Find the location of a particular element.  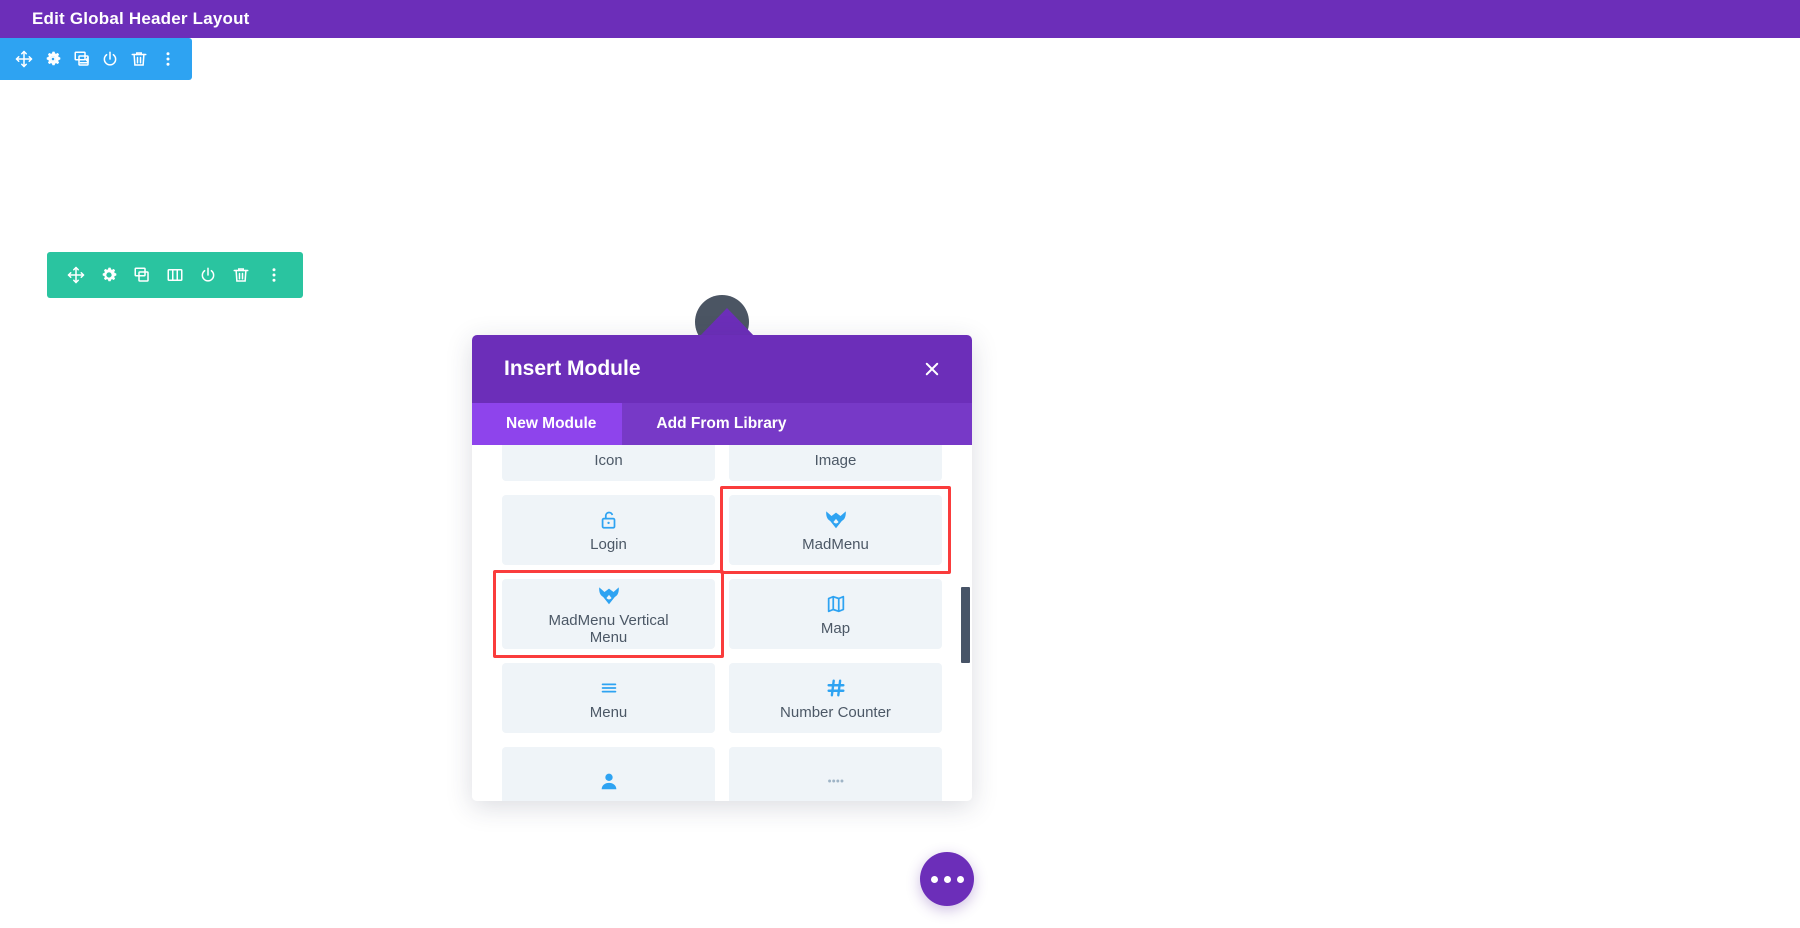

module-tile-menu: Menu is located at coordinates (608, 698).